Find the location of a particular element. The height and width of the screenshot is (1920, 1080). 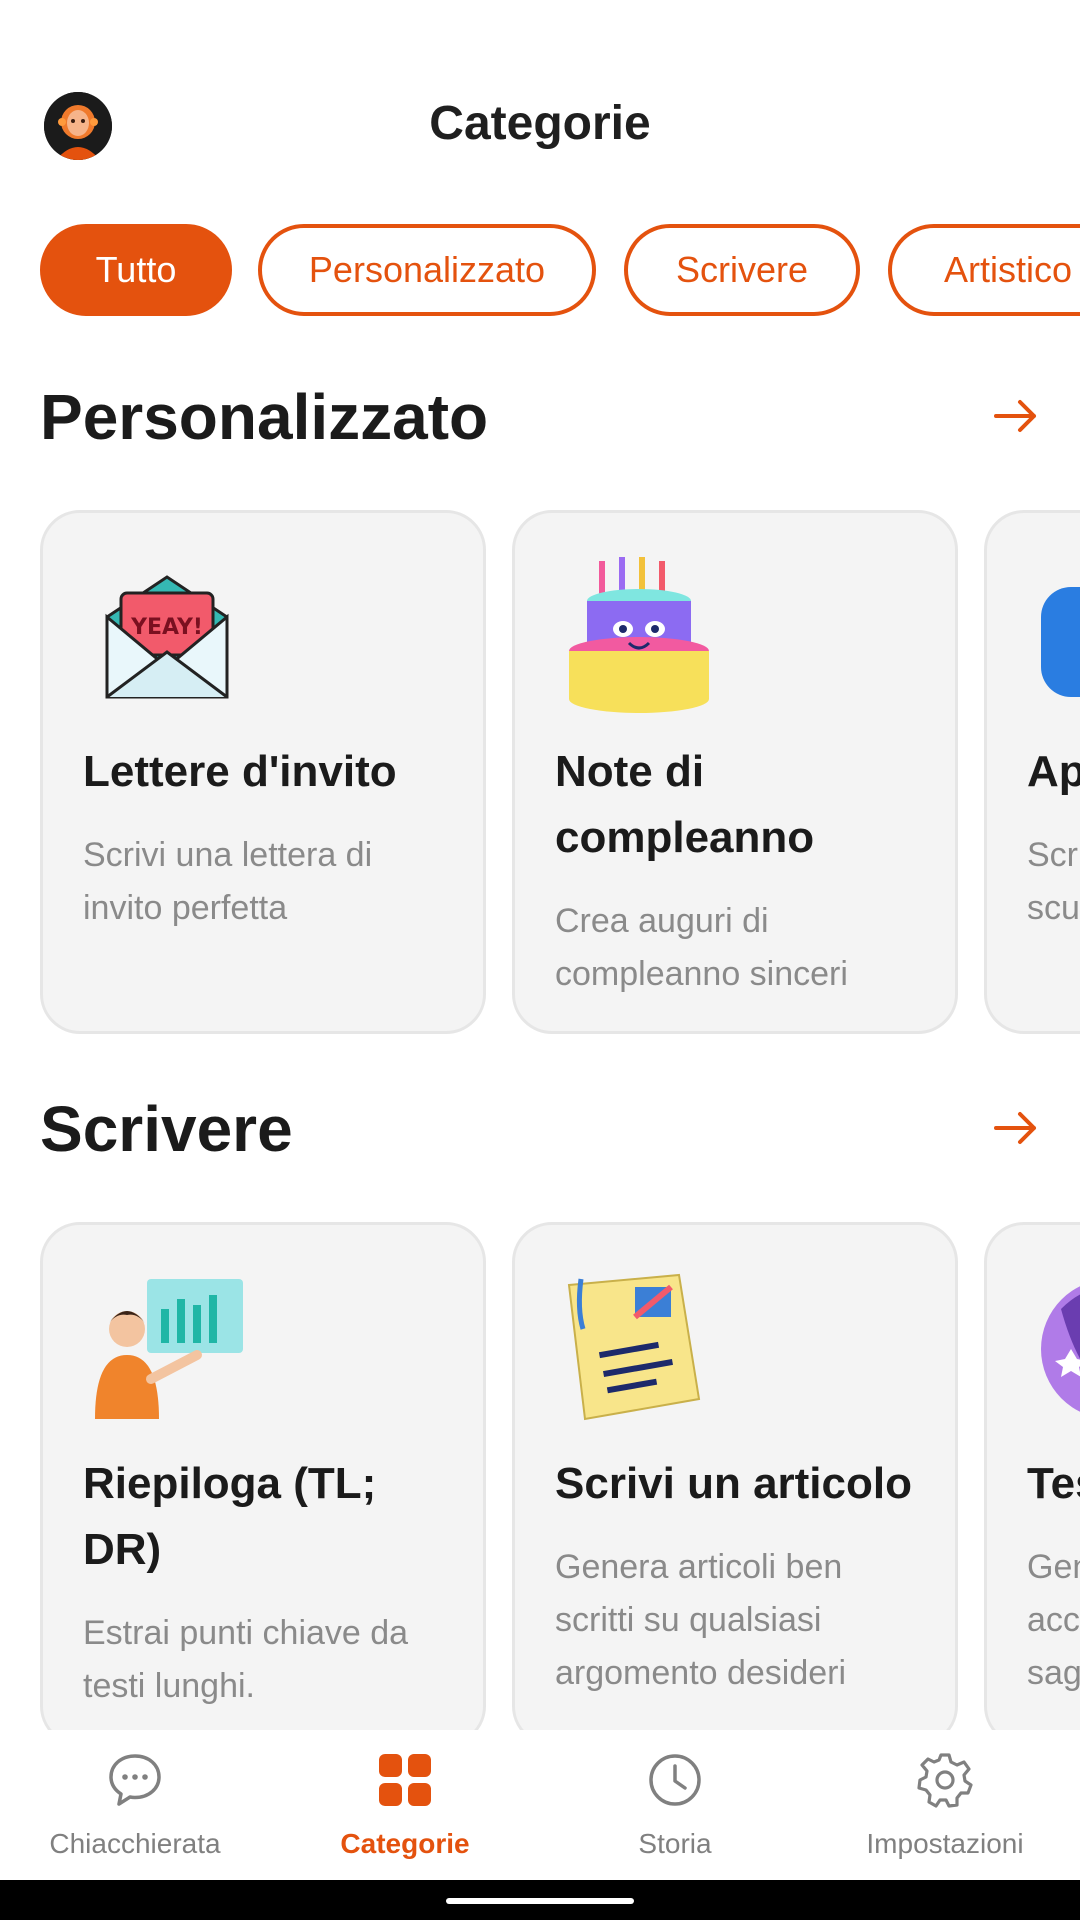

clock-icon is located at coordinates (675, 1780).